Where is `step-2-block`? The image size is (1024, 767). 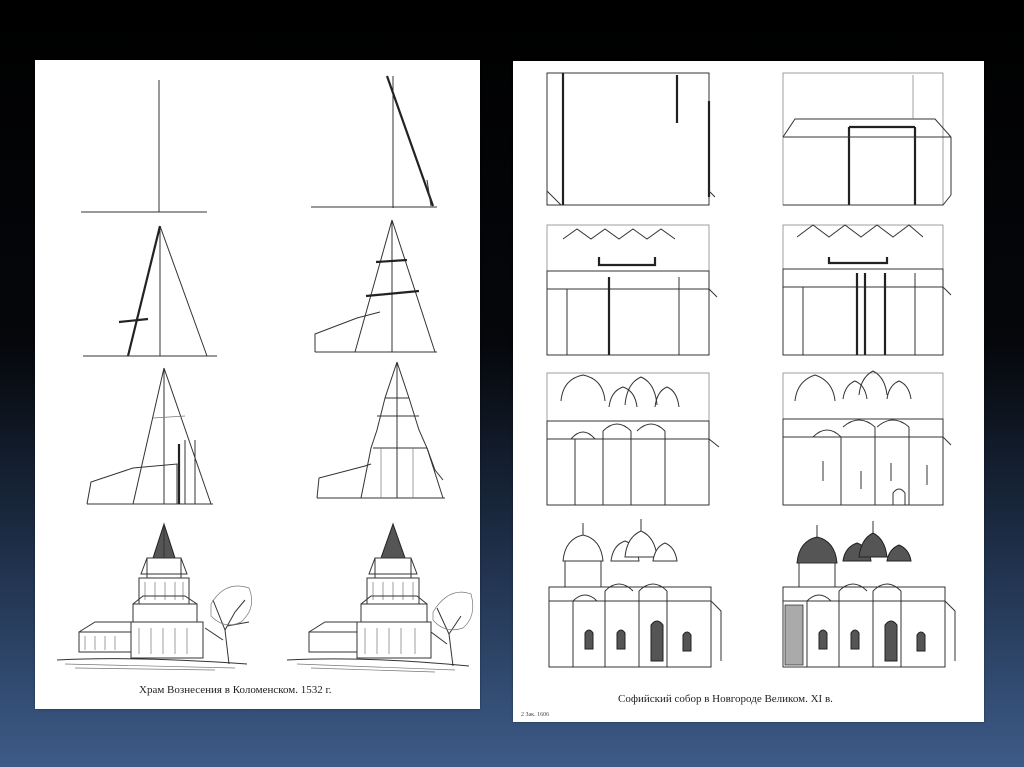
step-2-block is located at coordinates (867, 139).